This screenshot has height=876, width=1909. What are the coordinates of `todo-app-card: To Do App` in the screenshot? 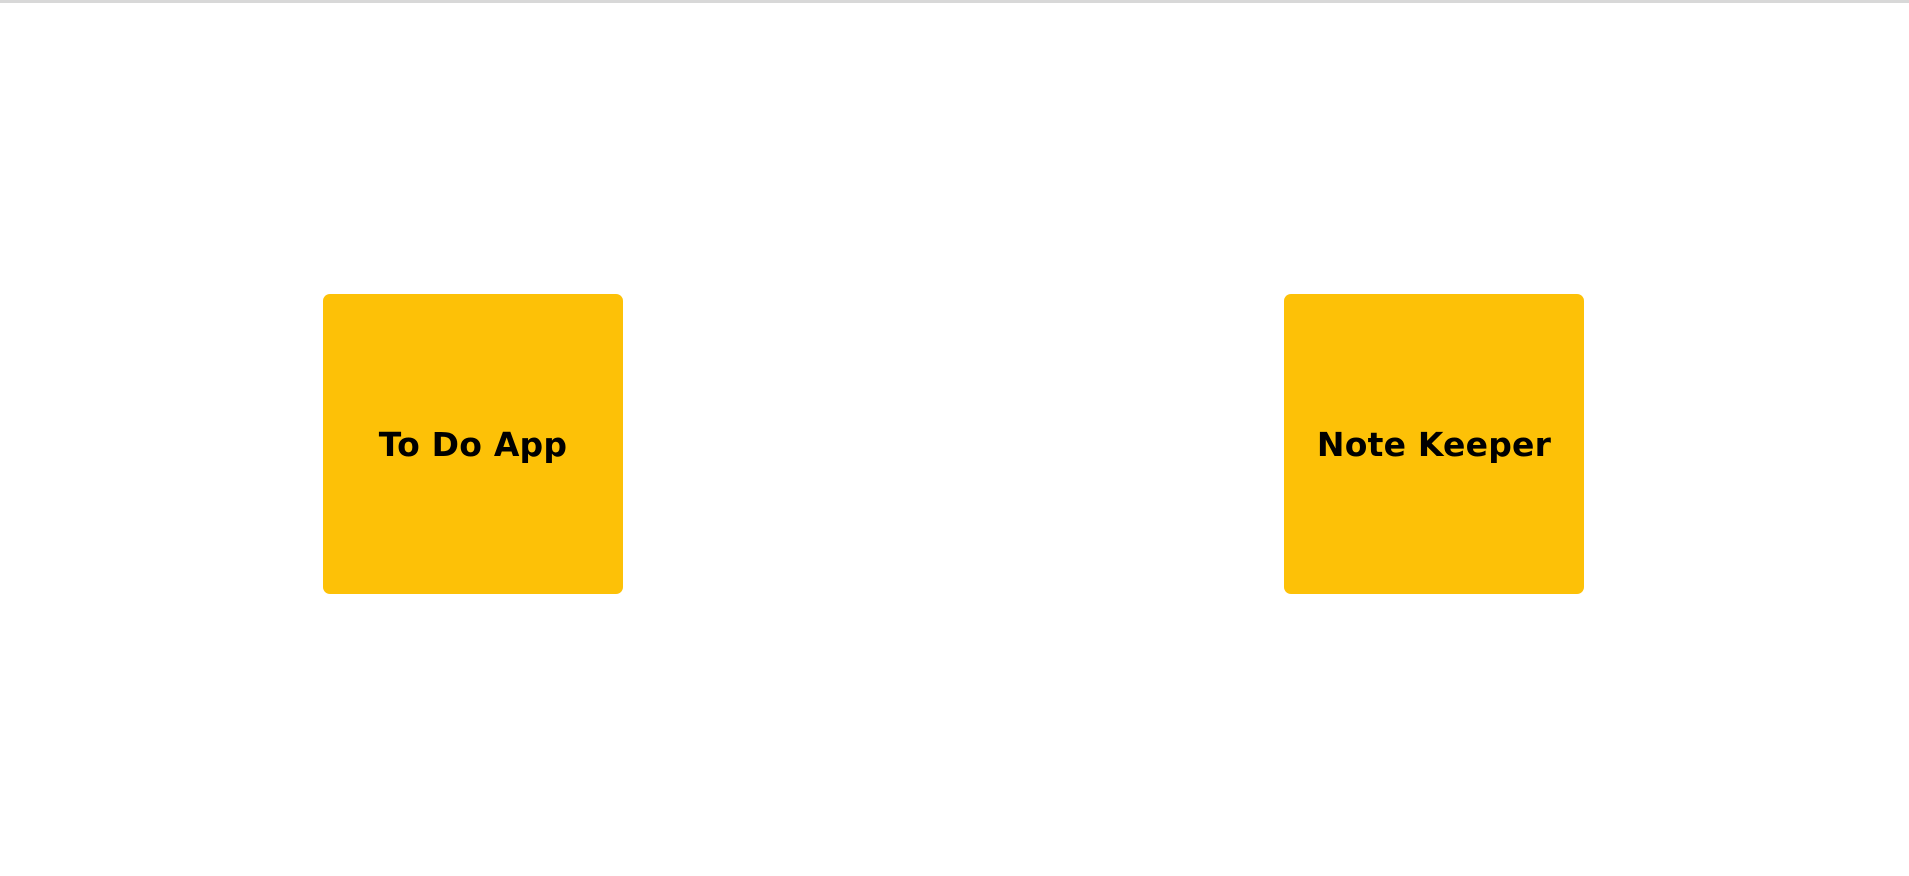 It's located at (473, 444).